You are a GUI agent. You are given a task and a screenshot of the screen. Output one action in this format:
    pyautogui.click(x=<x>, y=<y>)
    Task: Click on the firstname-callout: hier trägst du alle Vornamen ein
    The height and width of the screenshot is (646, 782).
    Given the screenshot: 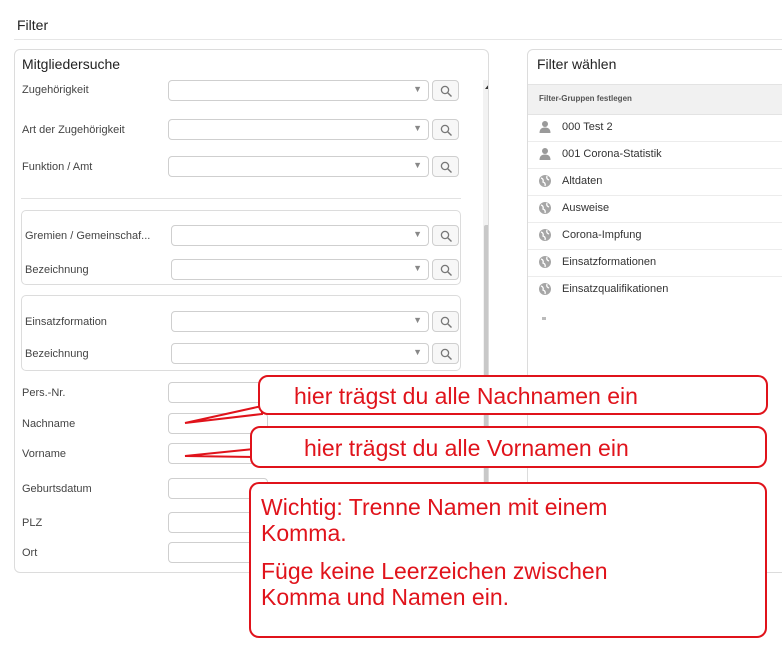 What is the action you would take?
    pyautogui.click(x=508, y=447)
    